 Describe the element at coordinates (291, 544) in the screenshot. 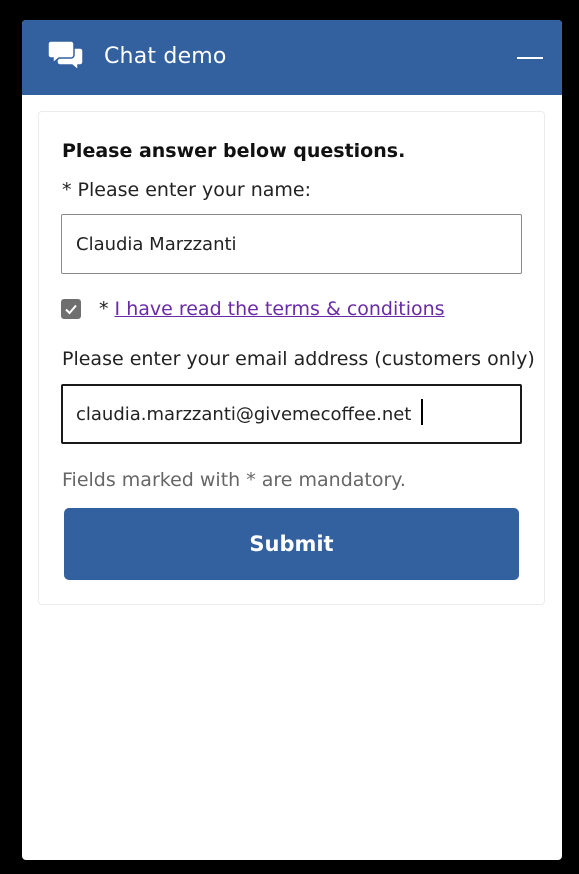

I see `submit-button: Submit` at that location.